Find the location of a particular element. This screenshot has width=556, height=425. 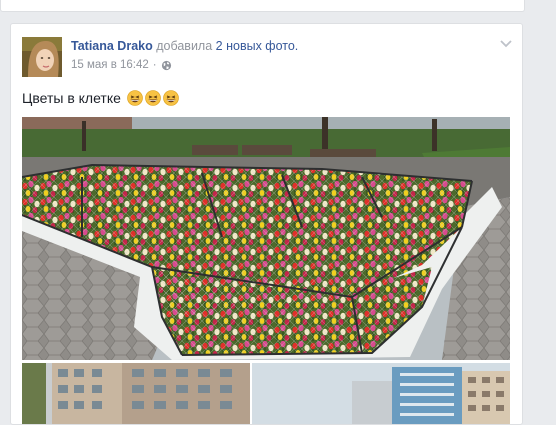

post-photo-second-left is located at coordinates (136, 393).